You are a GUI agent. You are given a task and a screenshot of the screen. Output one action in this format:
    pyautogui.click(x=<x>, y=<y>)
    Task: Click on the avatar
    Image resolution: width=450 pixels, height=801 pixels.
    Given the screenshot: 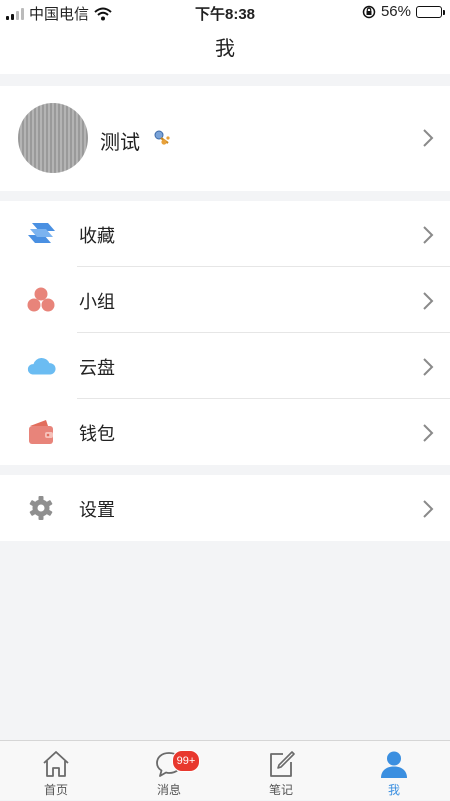 What is the action you would take?
    pyautogui.click(x=53, y=138)
    